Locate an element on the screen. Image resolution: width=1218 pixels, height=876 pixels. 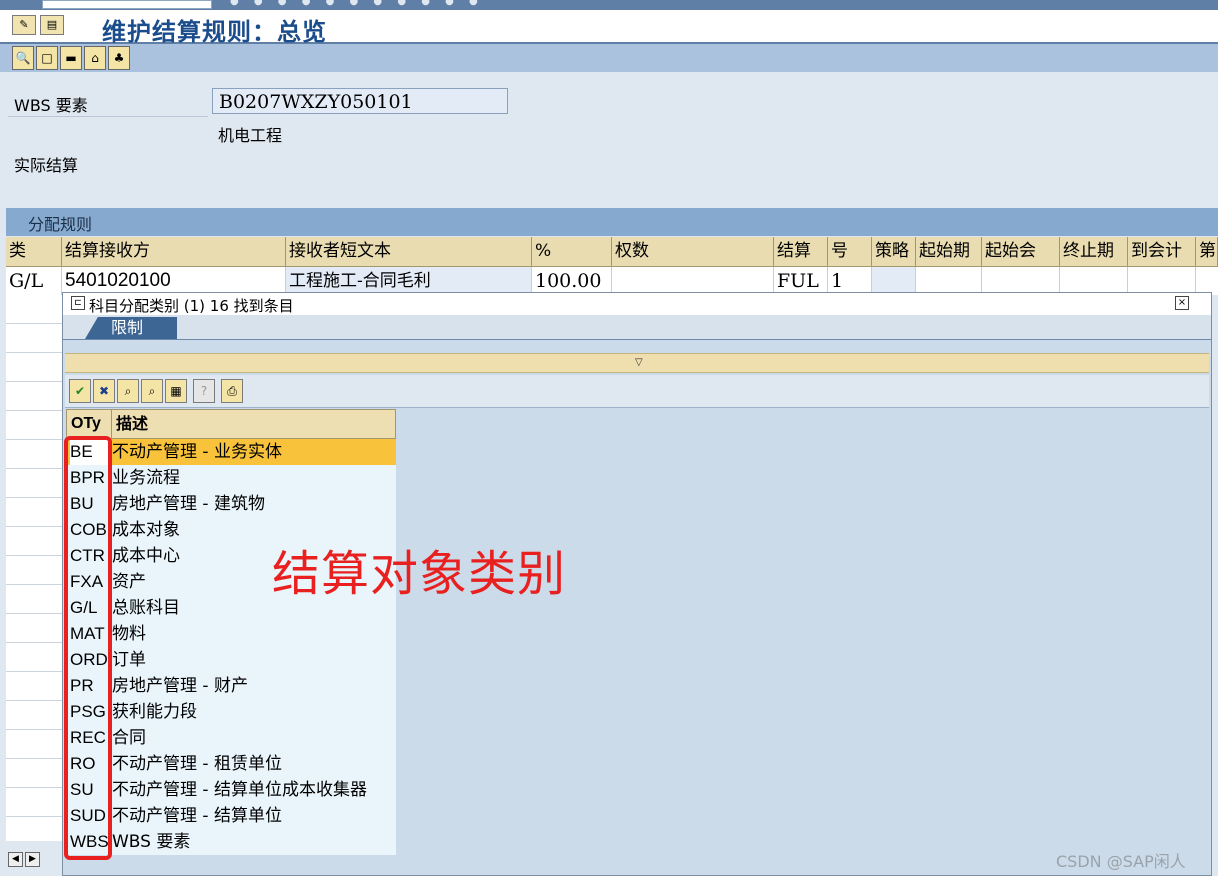
list-item-desc: 房地产管理 - 财产 is located at coordinates (180, 686).